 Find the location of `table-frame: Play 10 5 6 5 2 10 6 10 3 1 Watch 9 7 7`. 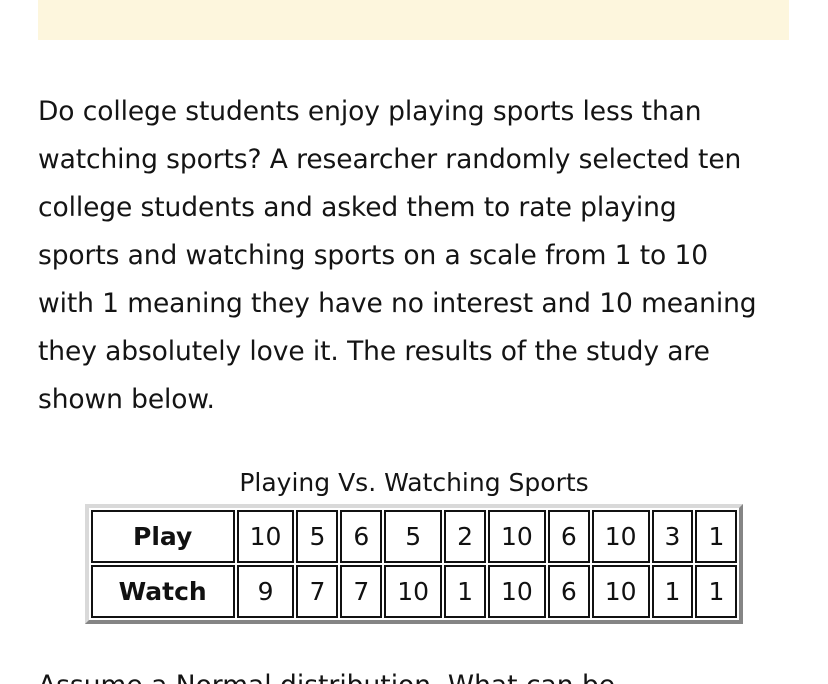

table-frame: Play 10 5 6 5 2 10 6 10 3 1 Watch 9 7 7 is located at coordinates (414, 564).